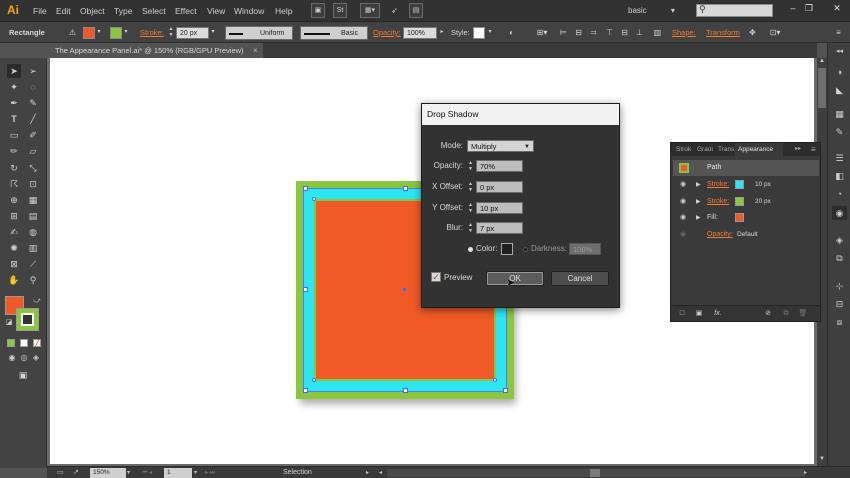  I want to click on delete-item-icon: 🗑, so click(803, 314).